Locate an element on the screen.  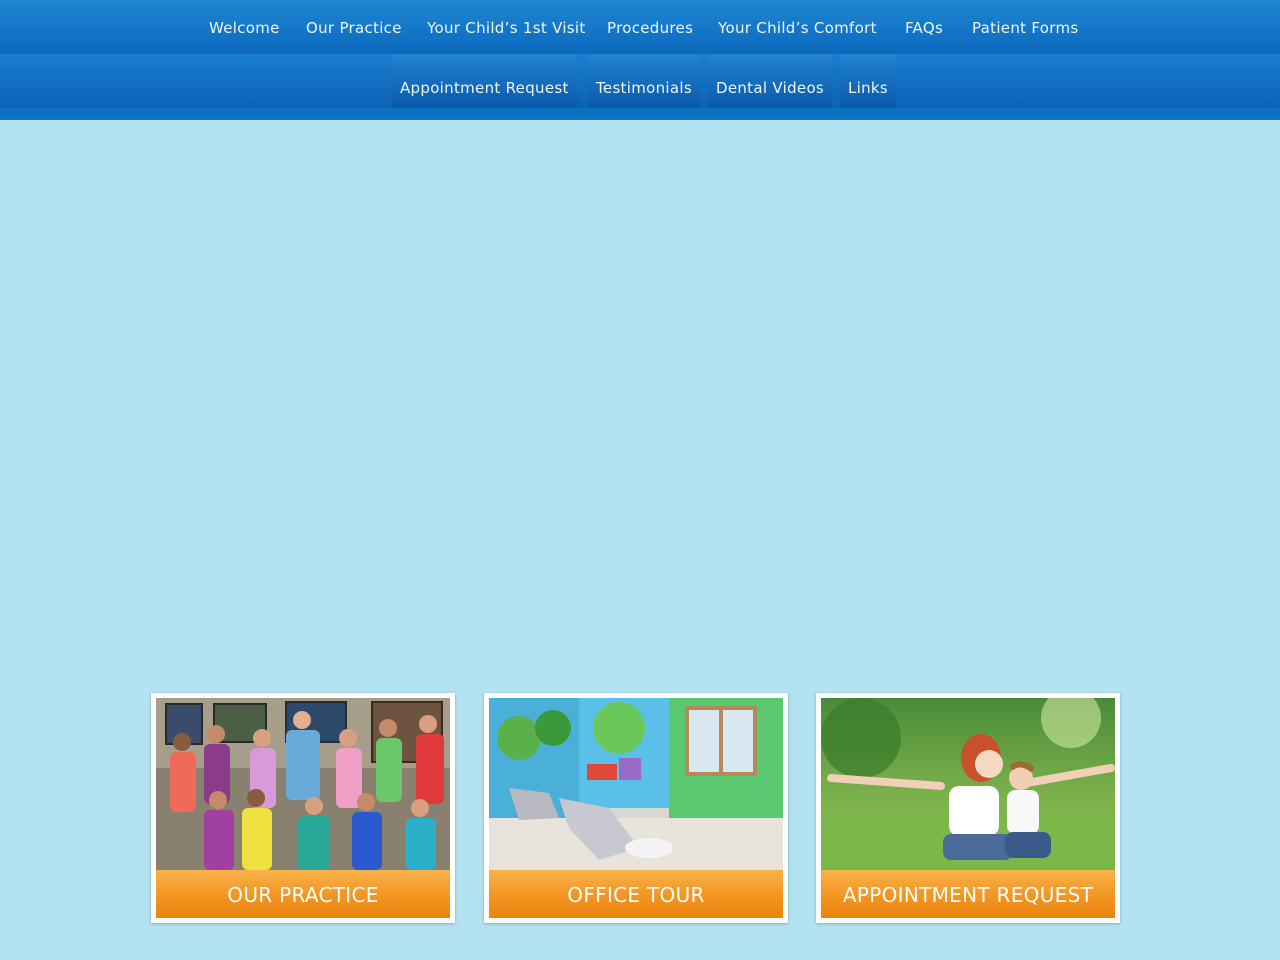
dental-office-photo is located at coordinates (636, 784).